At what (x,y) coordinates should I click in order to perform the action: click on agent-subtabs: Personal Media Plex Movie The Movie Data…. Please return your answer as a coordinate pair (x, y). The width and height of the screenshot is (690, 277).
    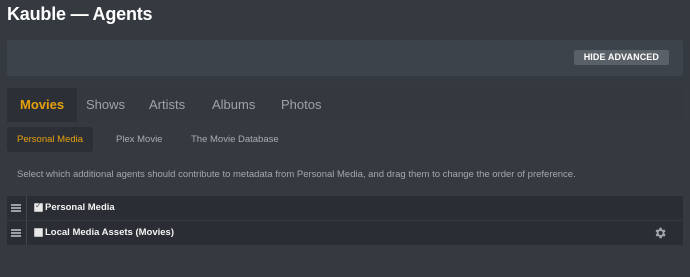
    Looking at the image, I should click on (345, 140).